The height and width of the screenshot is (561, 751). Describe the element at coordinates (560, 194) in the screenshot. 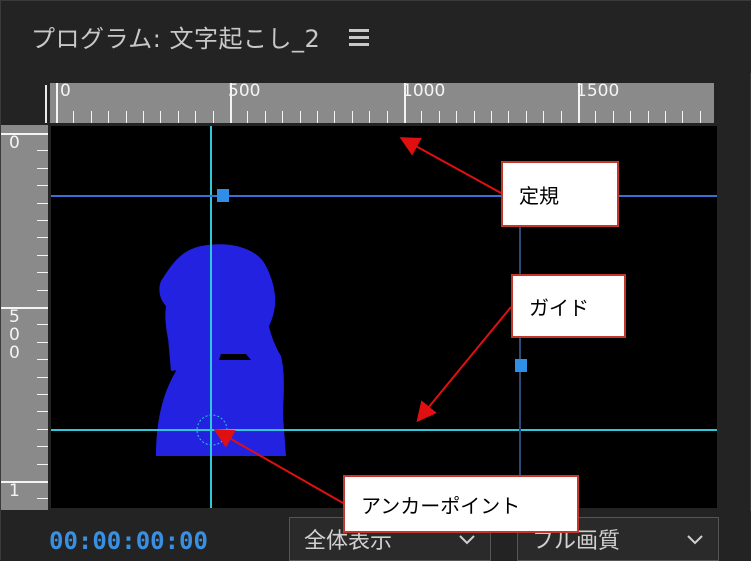

I see `ruler-callout: 定規` at that location.